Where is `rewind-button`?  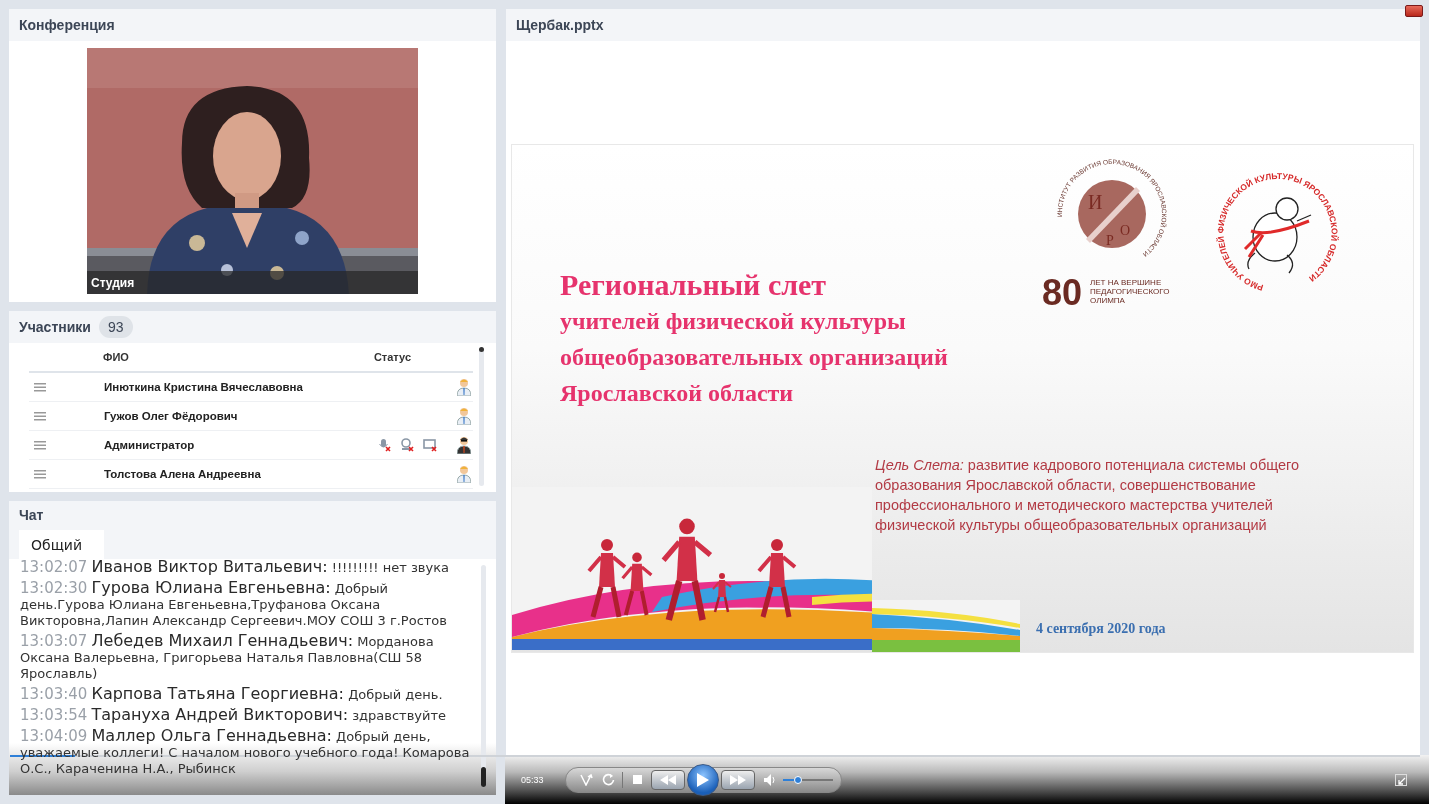 rewind-button is located at coordinates (668, 779).